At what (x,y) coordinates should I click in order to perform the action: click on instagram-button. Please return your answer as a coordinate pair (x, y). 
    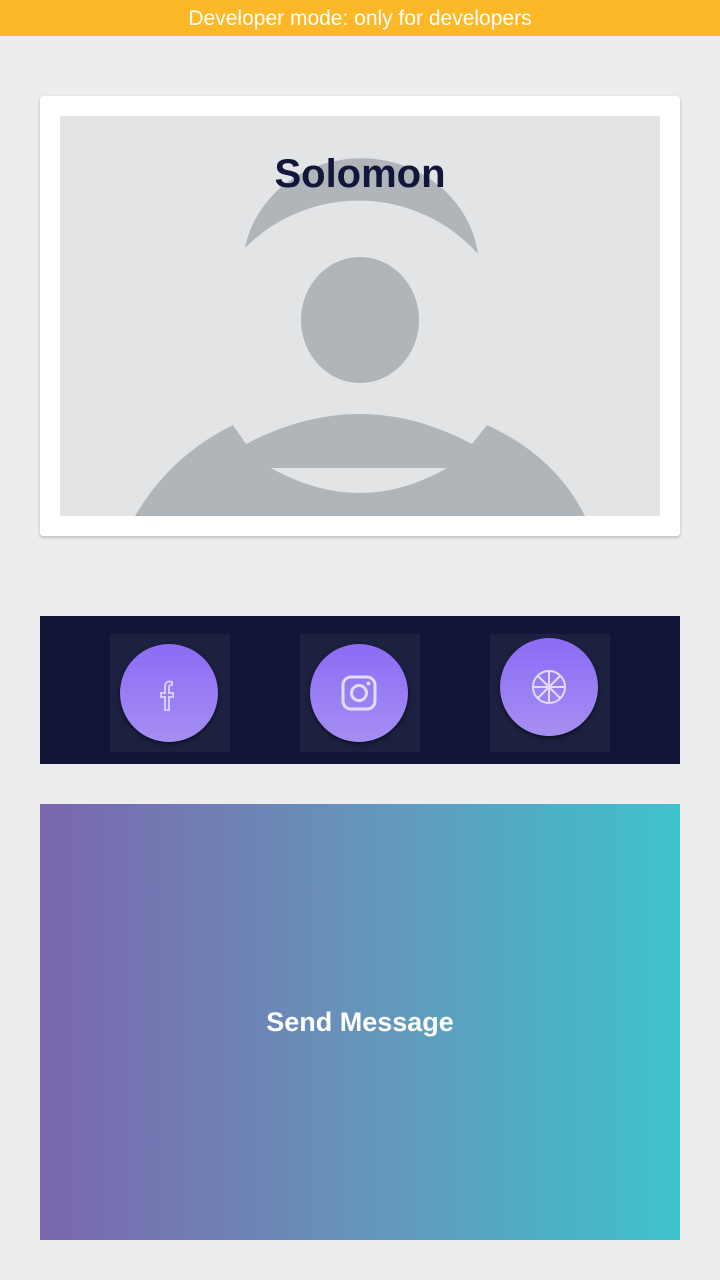
    Looking at the image, I should click on (359, 693).